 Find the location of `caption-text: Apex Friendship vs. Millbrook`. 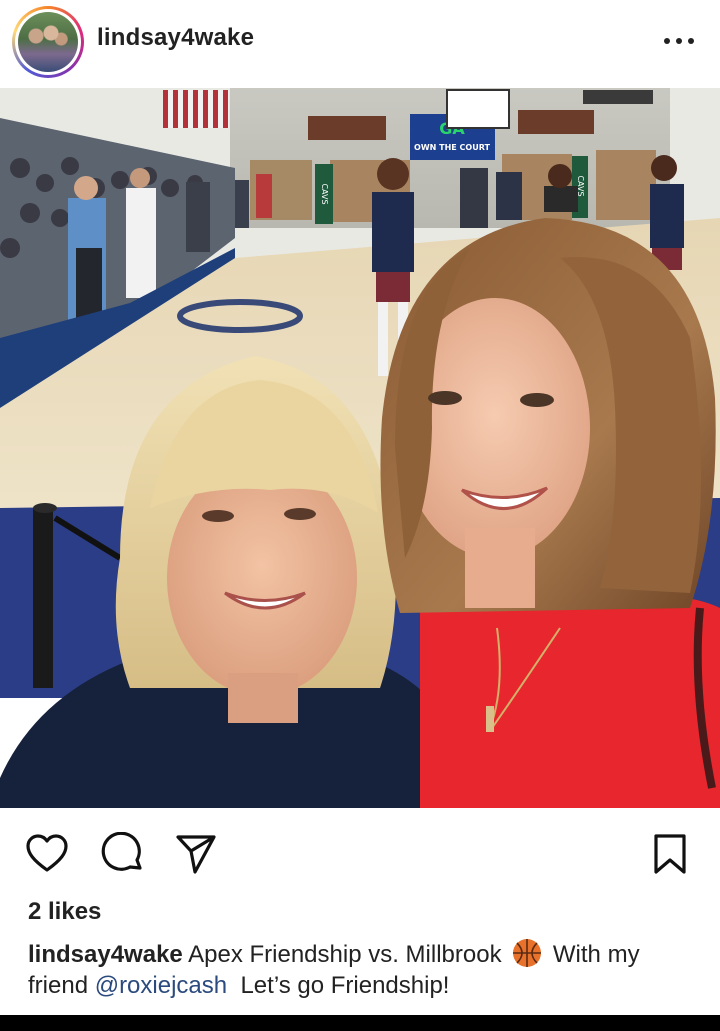

caption-text: Apex Friendship vs. Millbrook is located at coordinates (345, 954).